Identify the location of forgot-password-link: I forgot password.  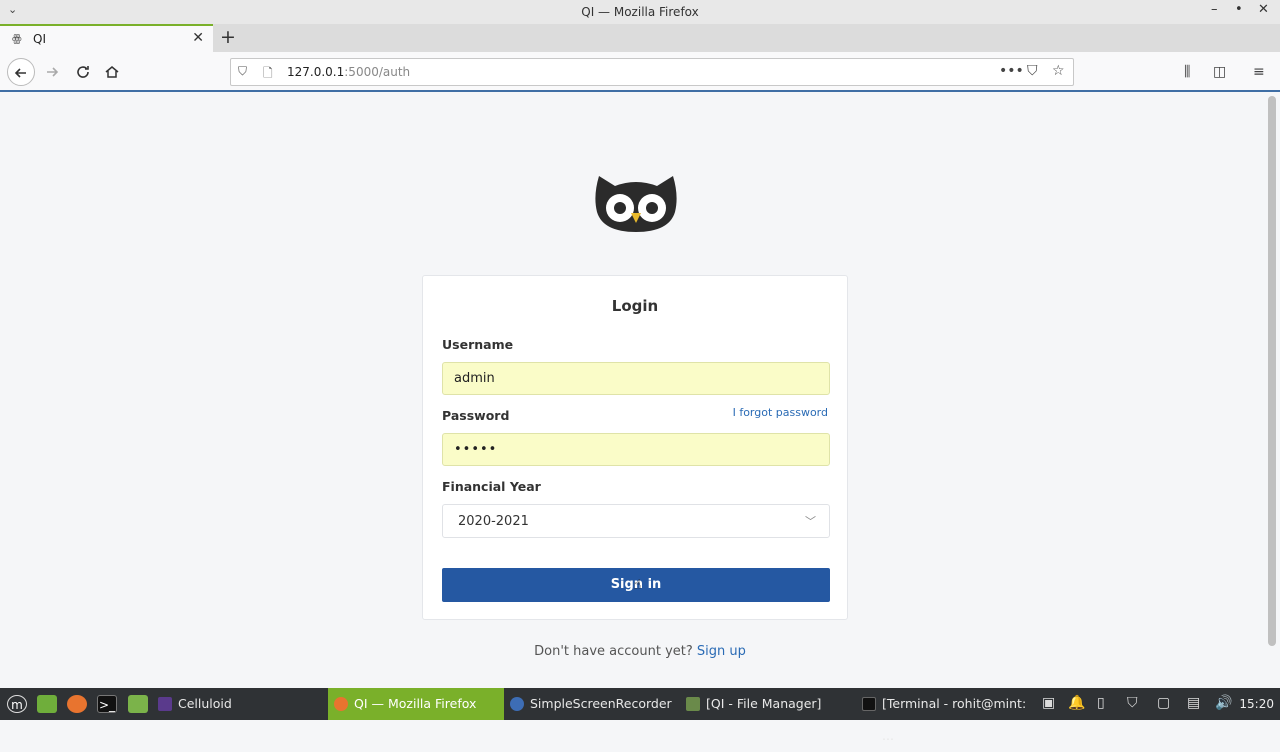
(780, 412).